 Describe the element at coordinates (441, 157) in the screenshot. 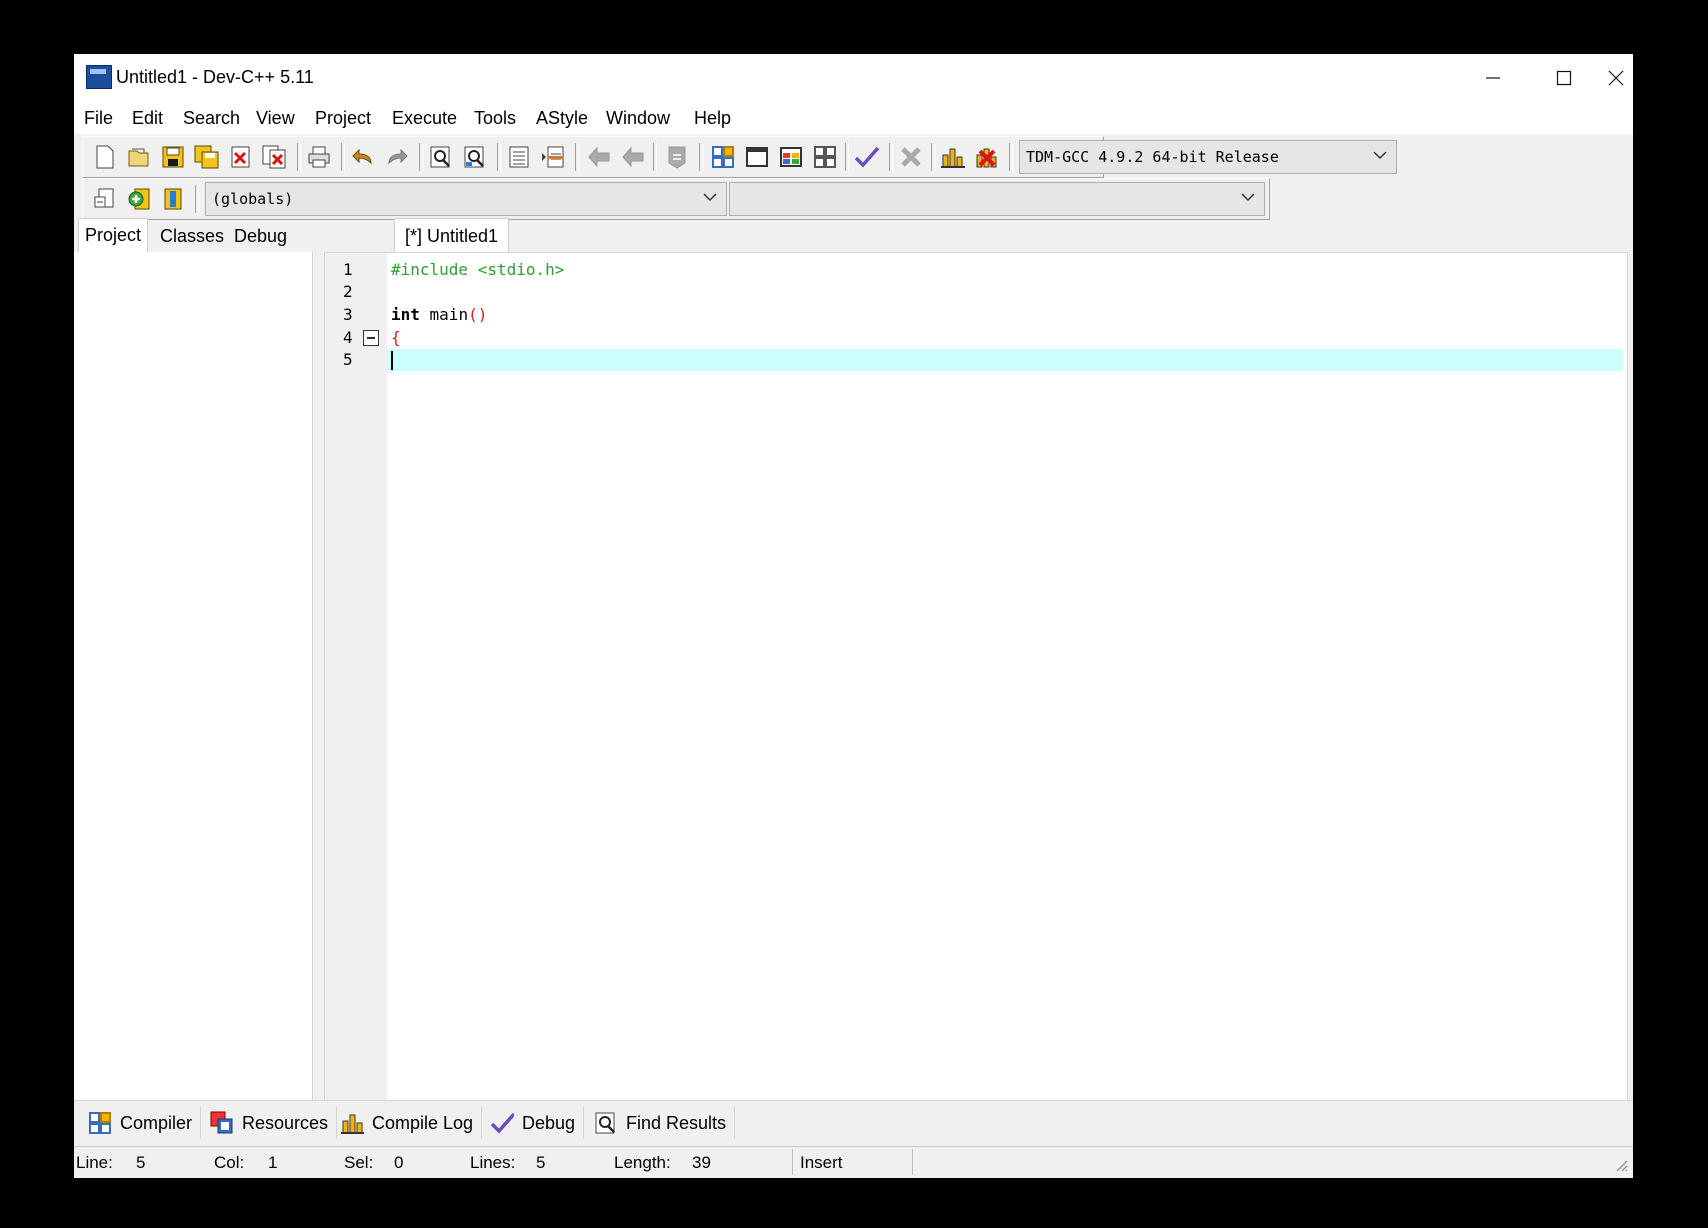

I see `find-icon` at that location.